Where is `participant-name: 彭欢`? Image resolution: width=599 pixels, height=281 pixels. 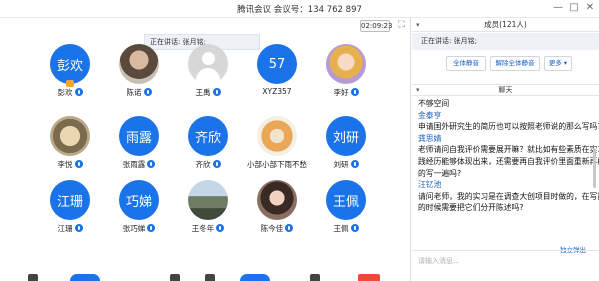
participant-name: 彭欢 is located at coordinates (70, 92).